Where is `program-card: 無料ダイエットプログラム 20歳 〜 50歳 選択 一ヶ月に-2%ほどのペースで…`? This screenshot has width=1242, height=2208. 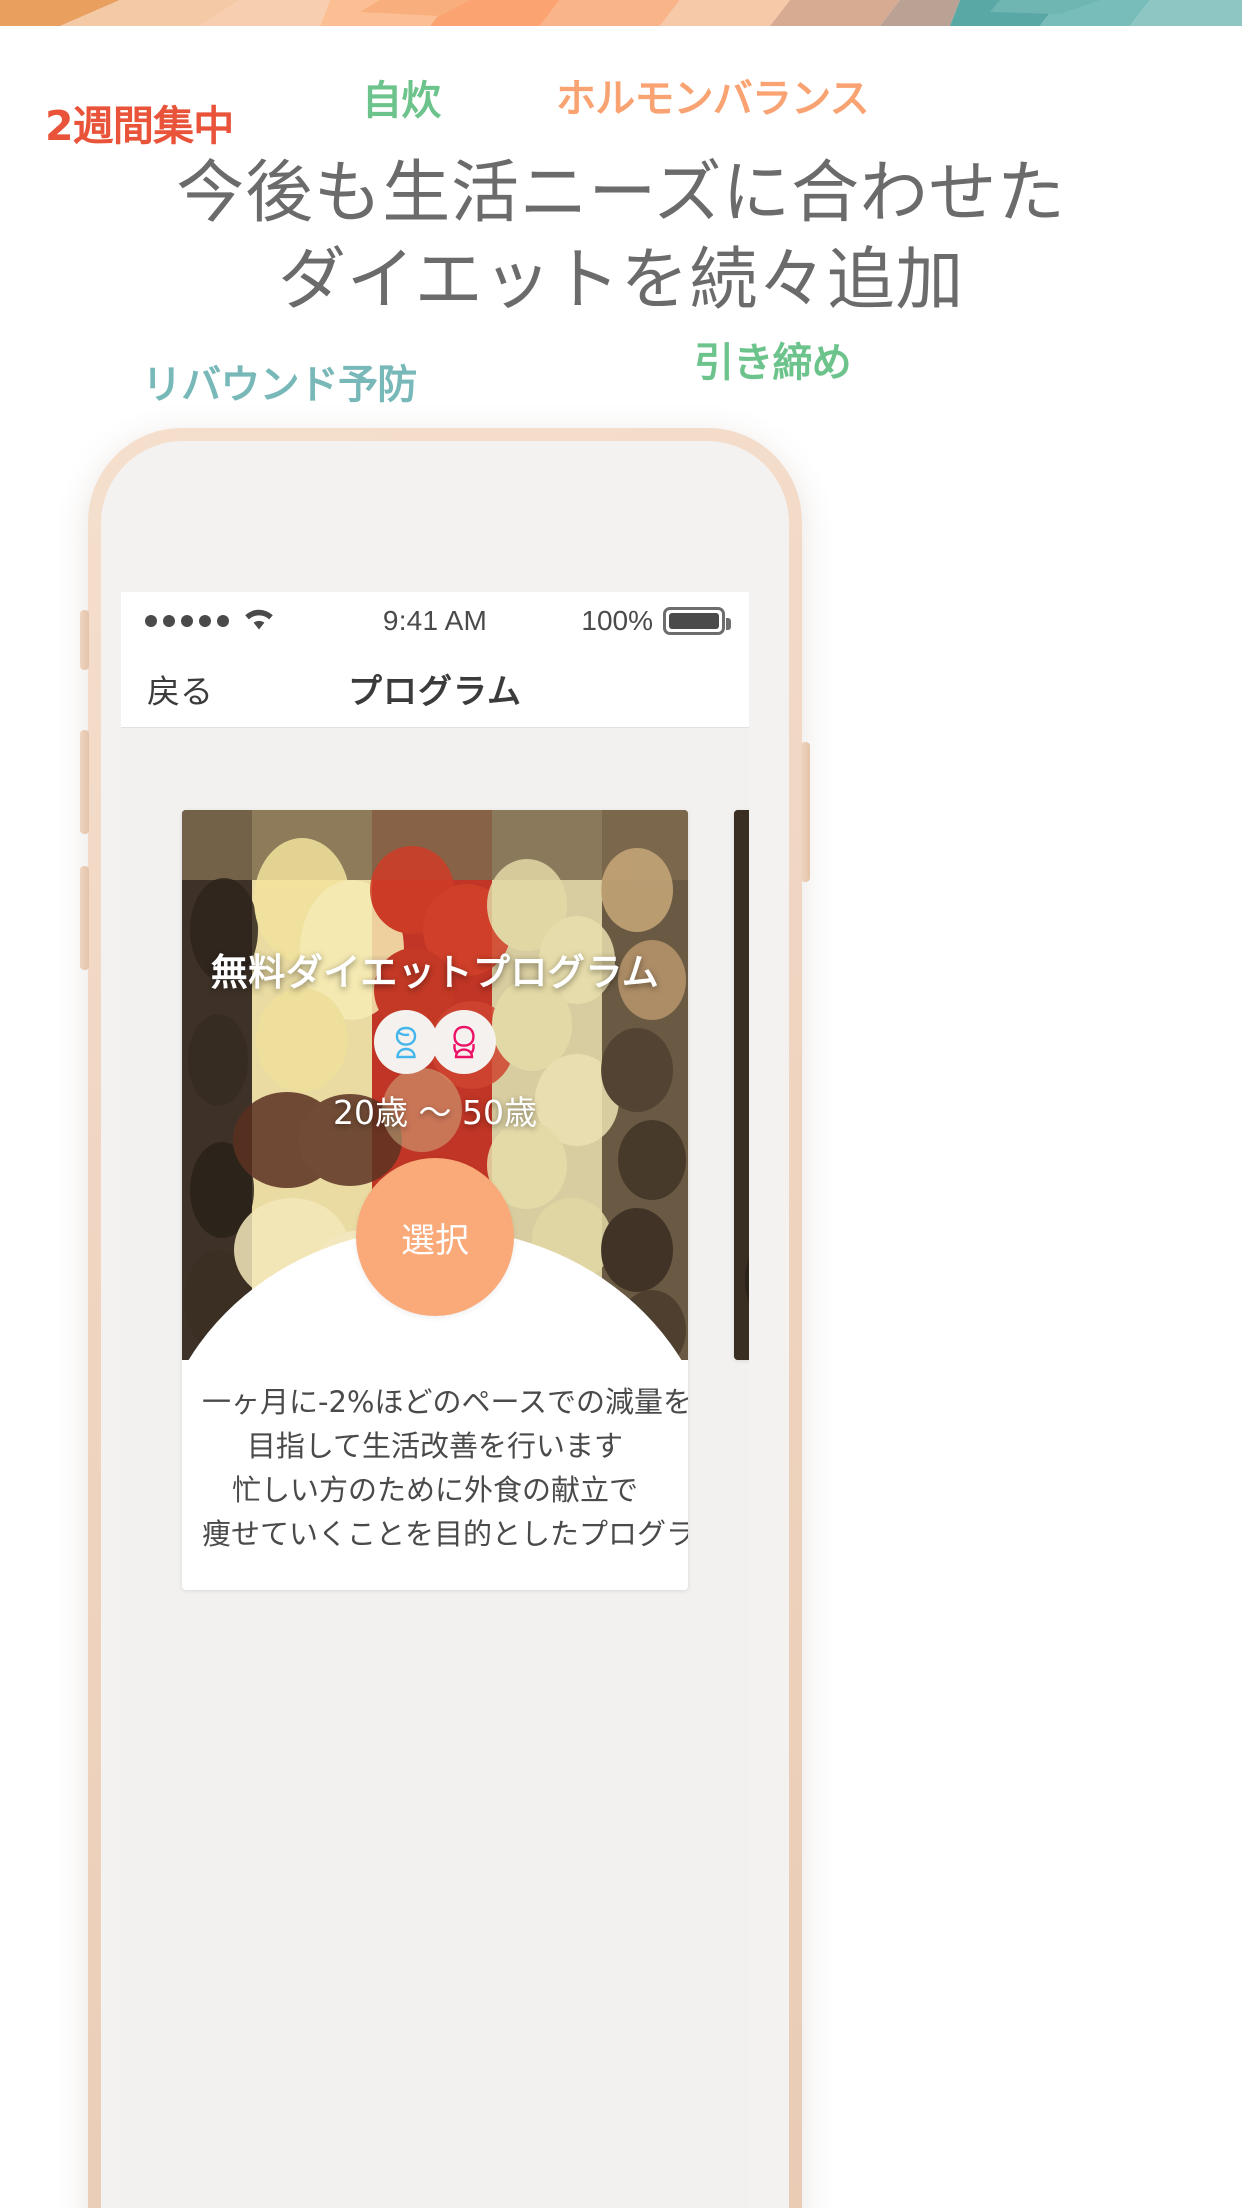 program-card: 無料ダイエットプログラム 20歳 〜 50歳 選択 一ヶ月に-2%ほどのペースで… is located at coordinates (435, 1200).